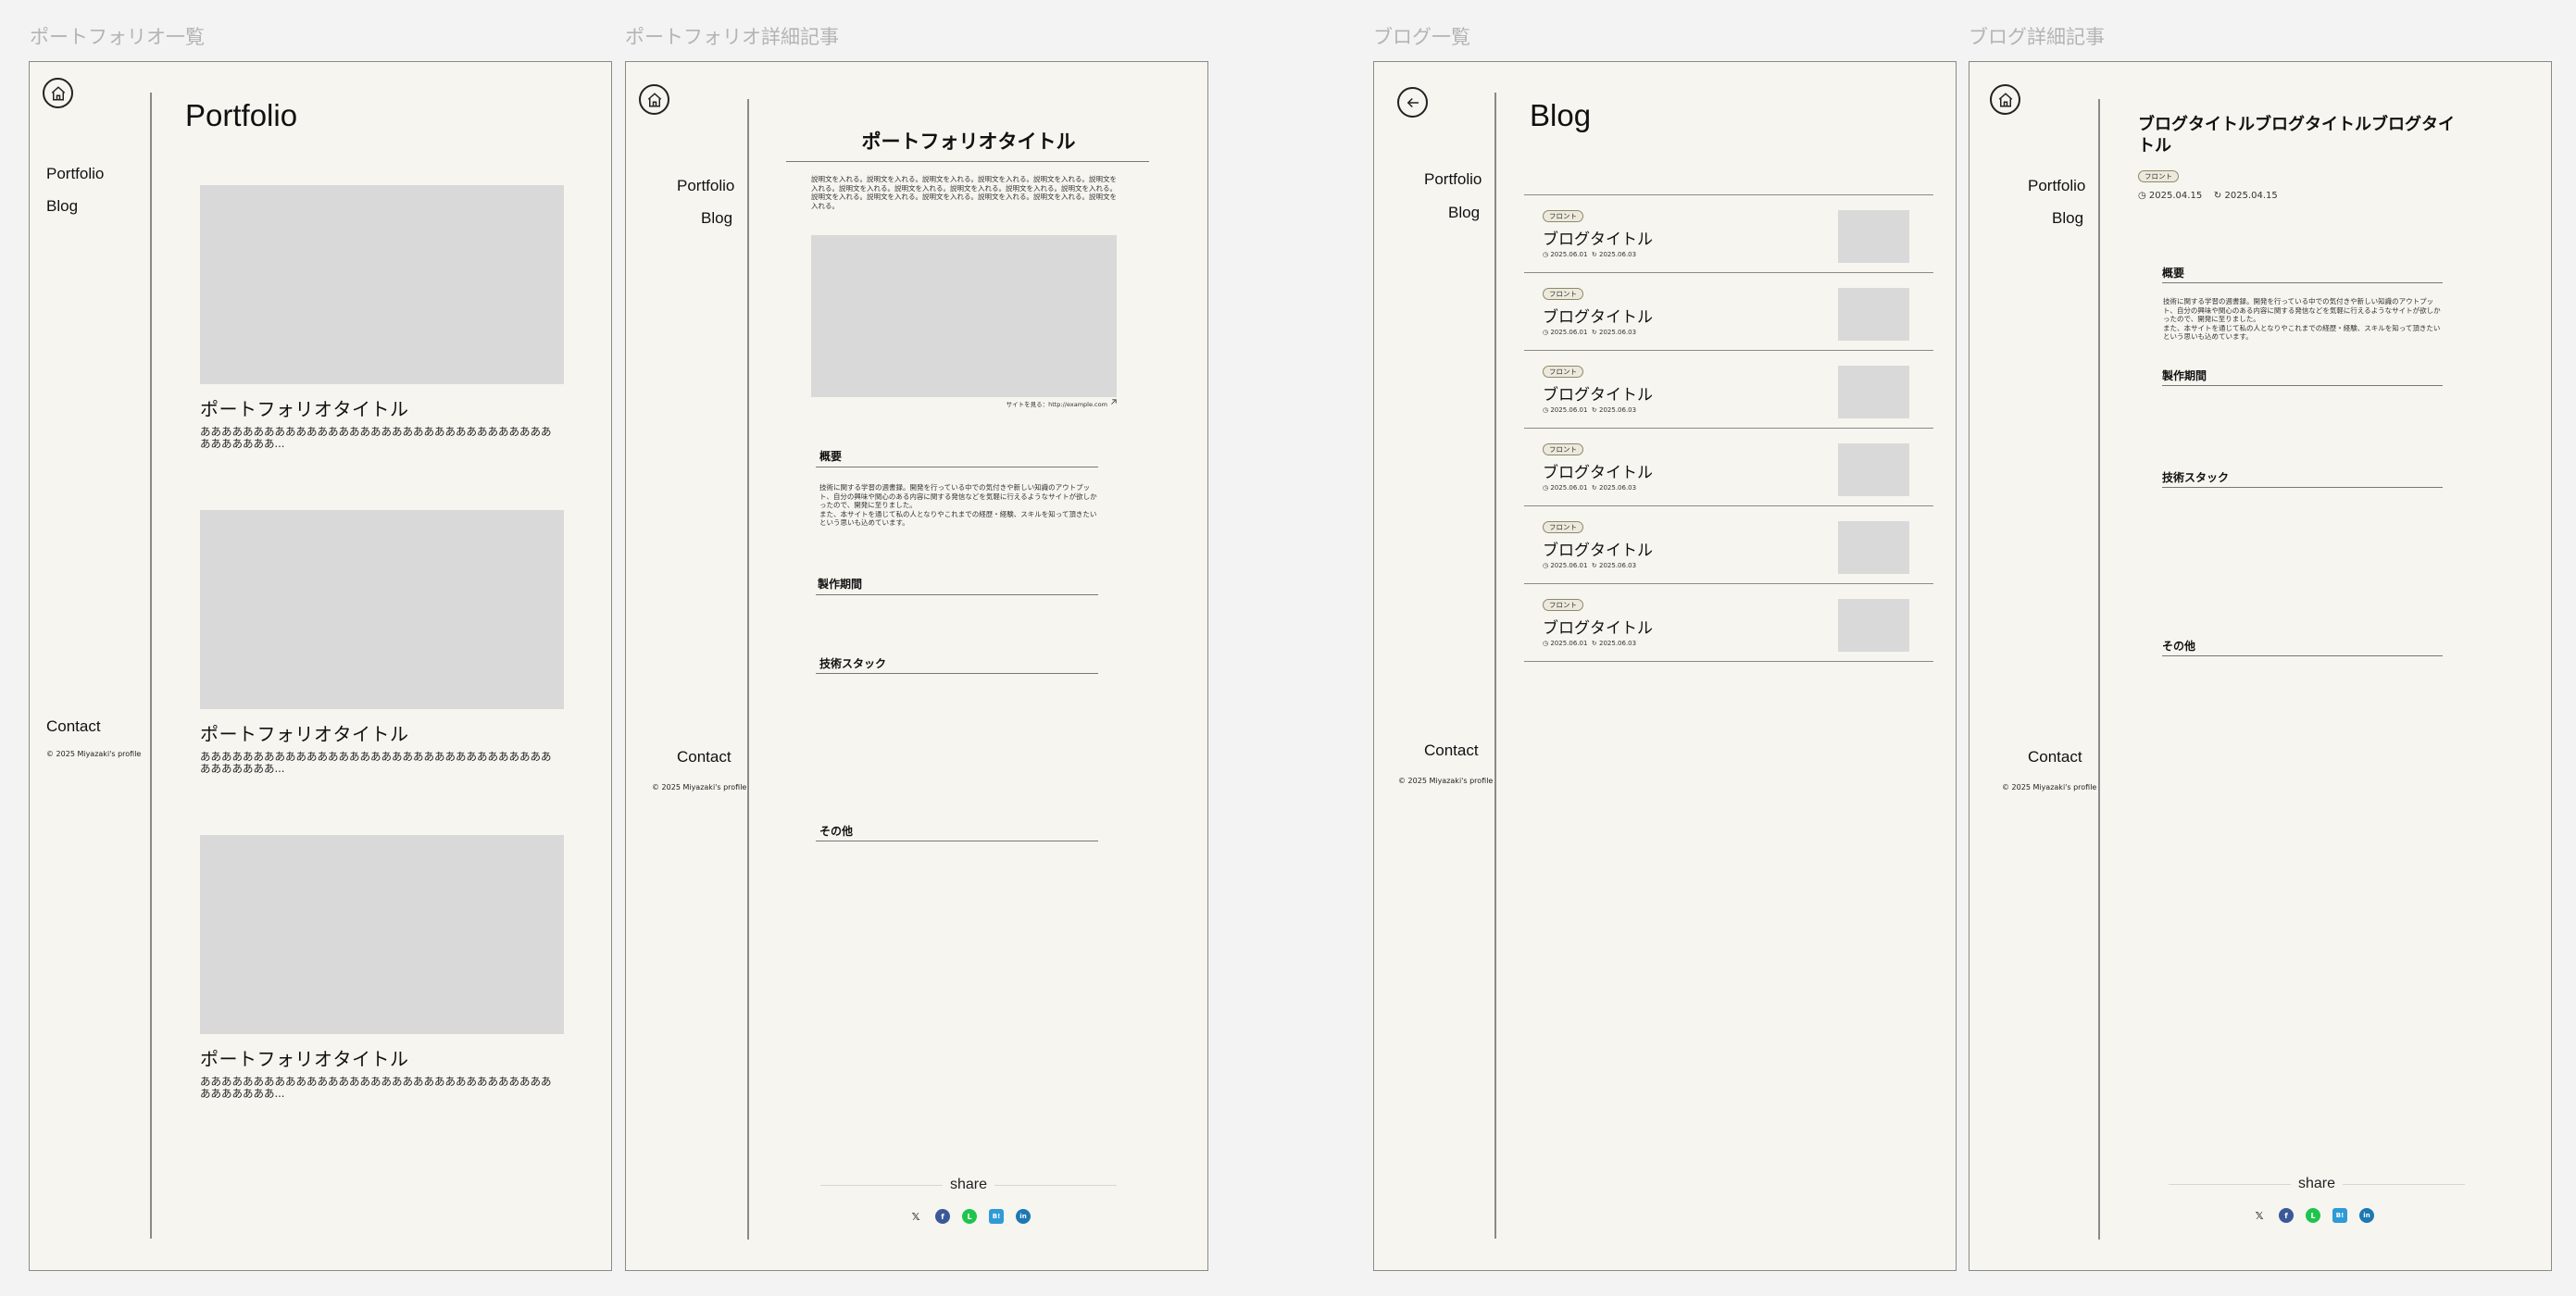  What do you see at coordinates (837, 831) in the screenshot?
I see `section-heading-other: その他` at bounding box center [837, 831].